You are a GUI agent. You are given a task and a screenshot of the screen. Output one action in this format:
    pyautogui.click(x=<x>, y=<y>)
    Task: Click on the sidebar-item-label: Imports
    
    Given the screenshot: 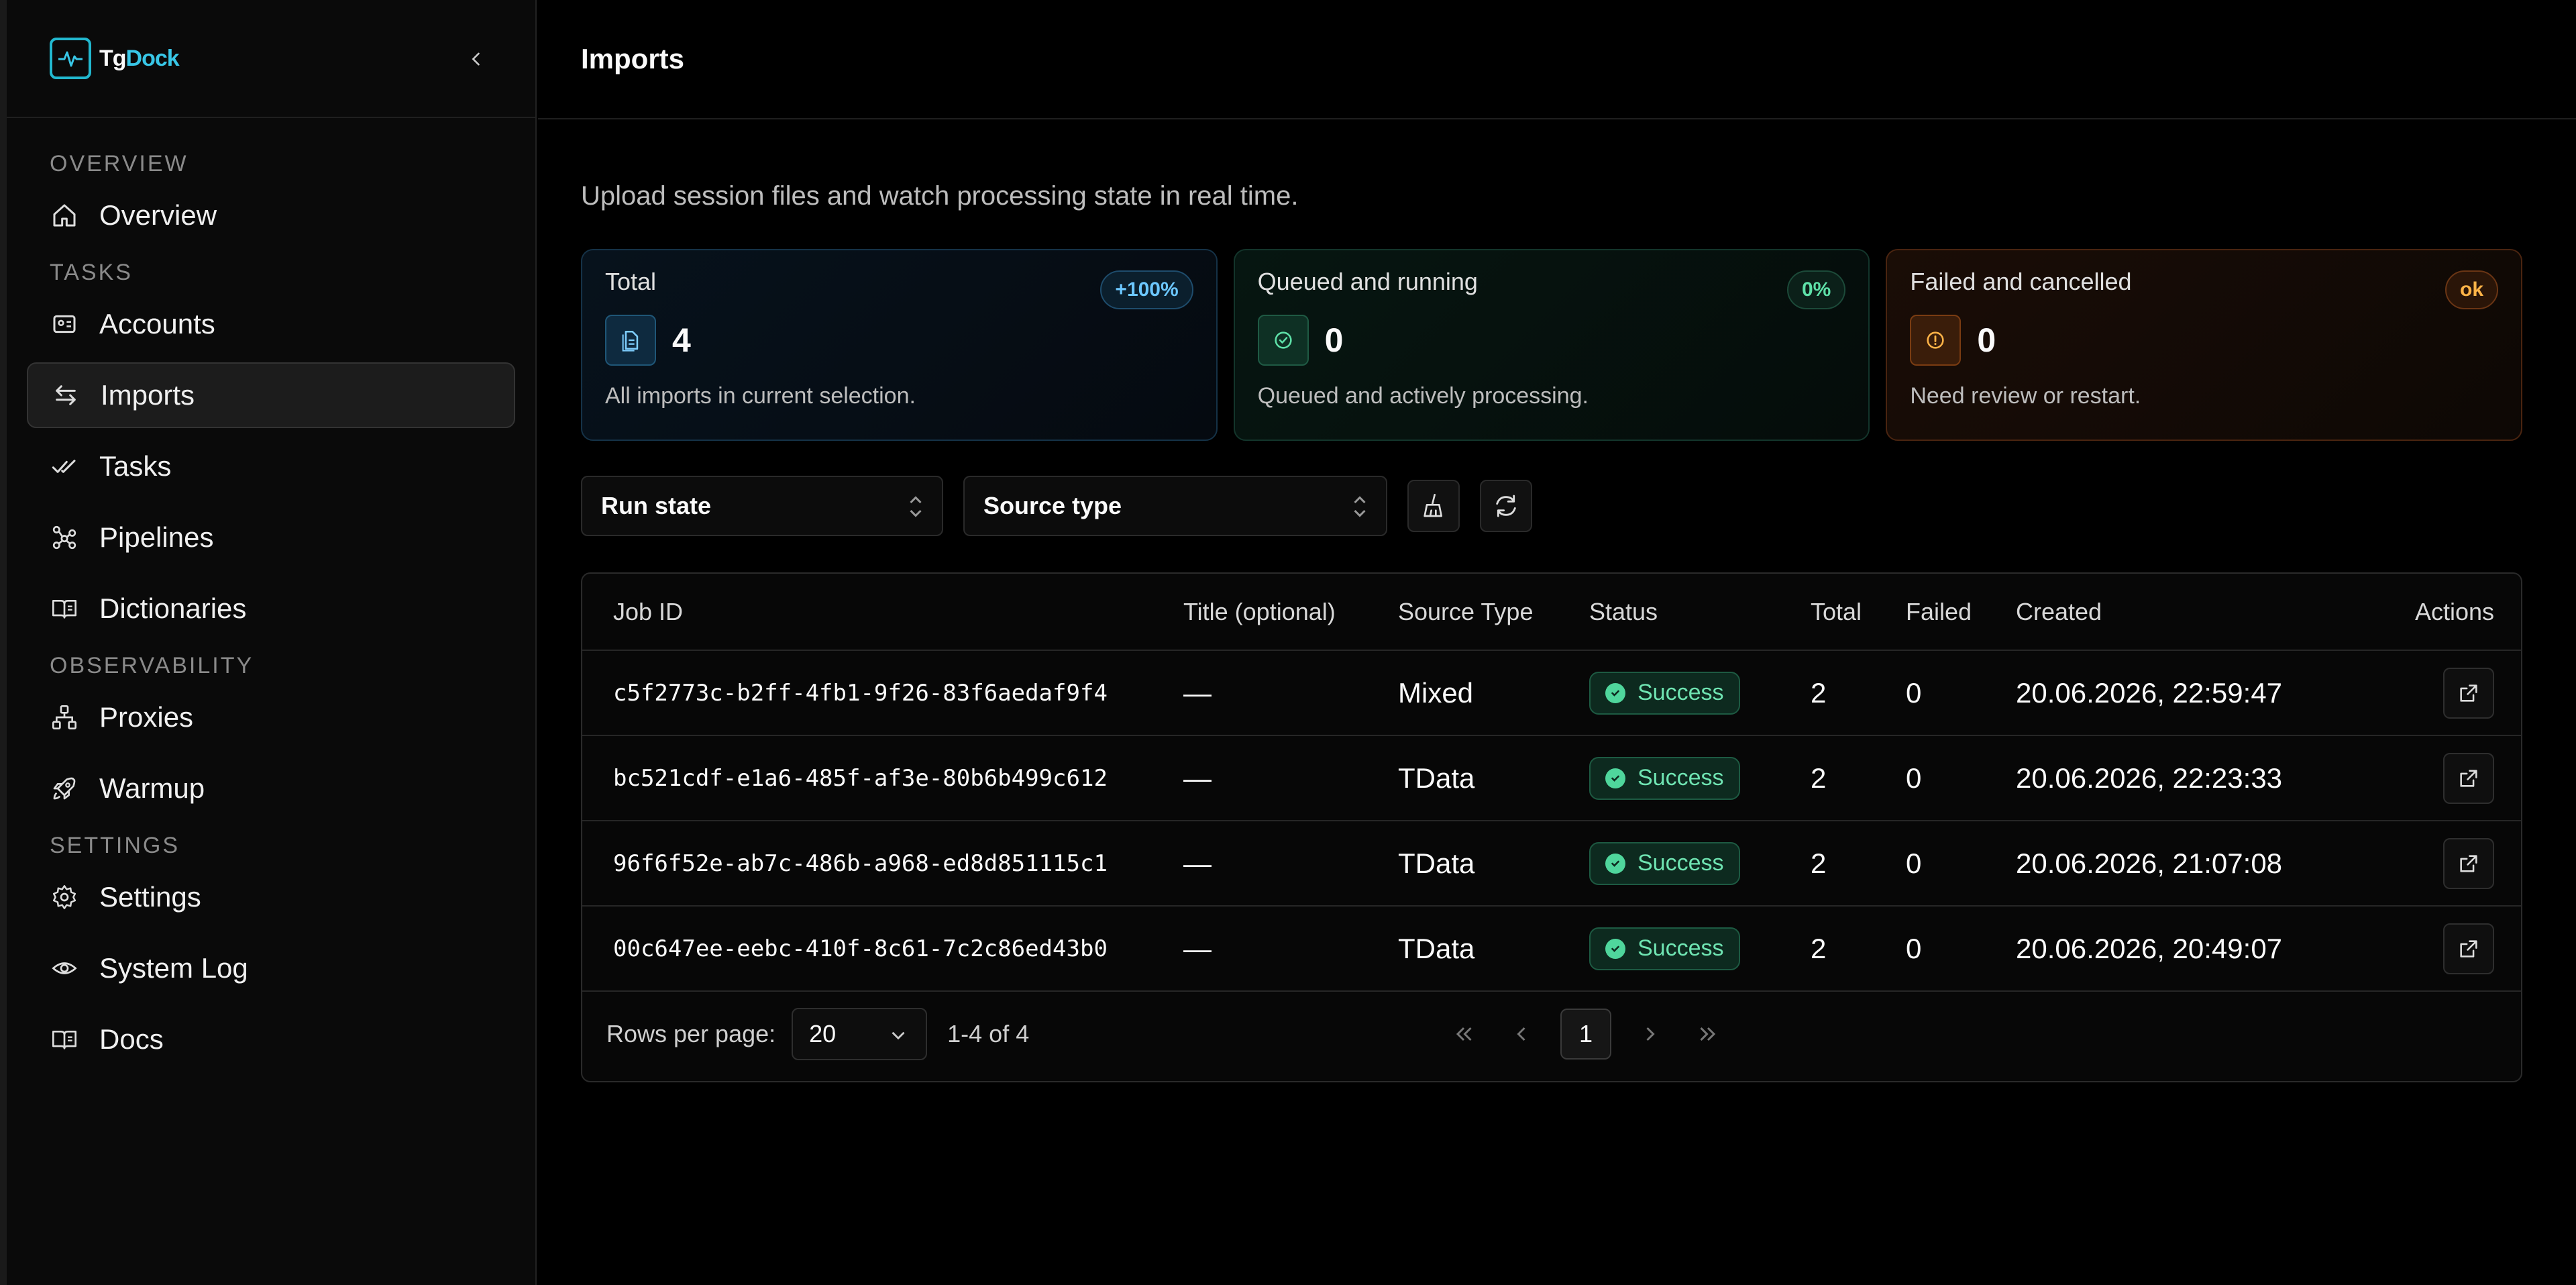 What is the action you would take?
    pyautogui.click(x=148, y=395)
    